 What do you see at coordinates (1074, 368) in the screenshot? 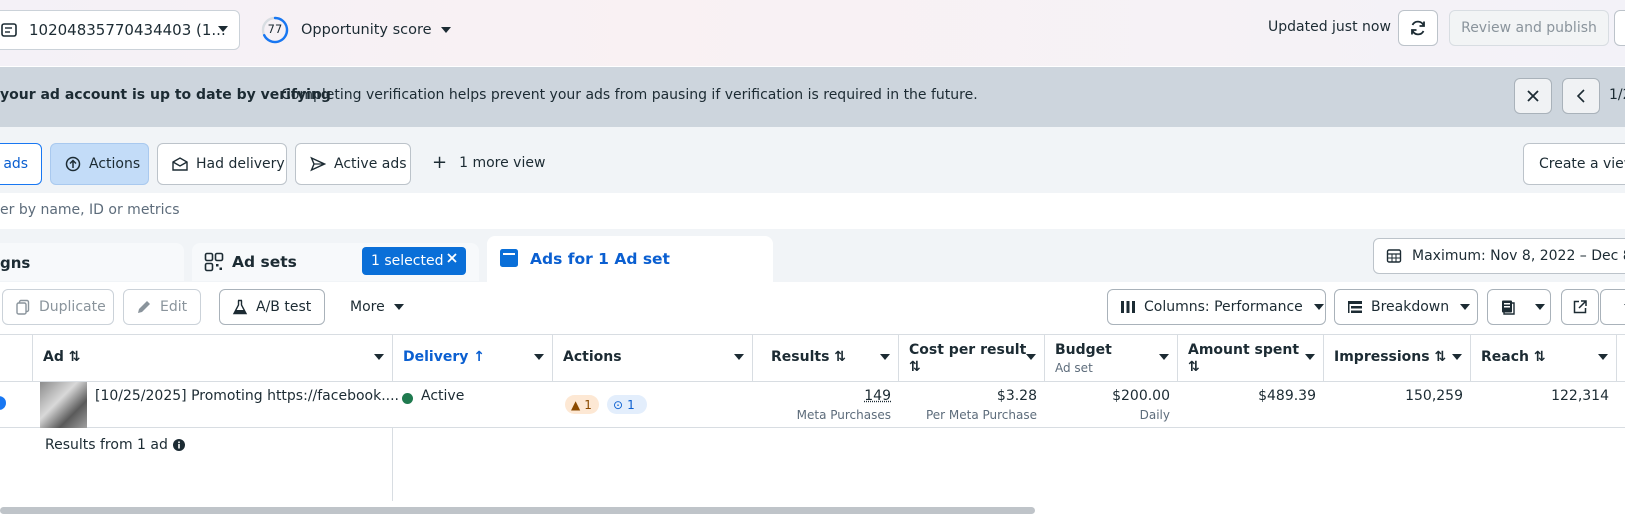
I see `column-header-budget-sub: Ad set` at bounding box center [1074, 368].